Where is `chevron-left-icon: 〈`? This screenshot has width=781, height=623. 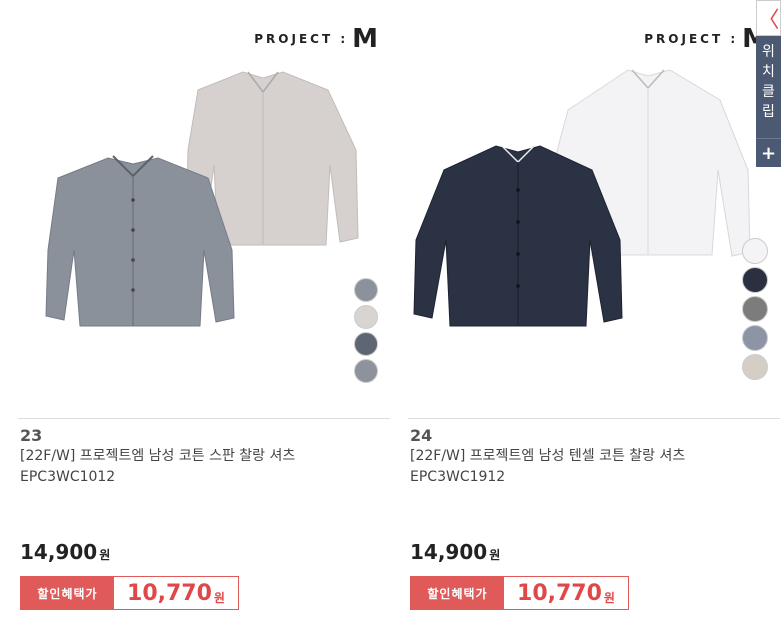 chevron-left-icon: 〈 is located at coordinates (768, 20).